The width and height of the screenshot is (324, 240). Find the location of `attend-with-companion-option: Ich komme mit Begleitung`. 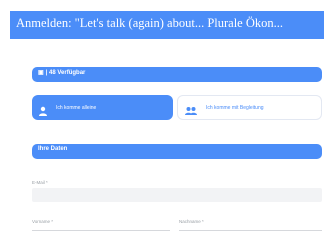

attend-with-companion-option: Ich komme mit Begleitung is located at coordinates (249, 107).